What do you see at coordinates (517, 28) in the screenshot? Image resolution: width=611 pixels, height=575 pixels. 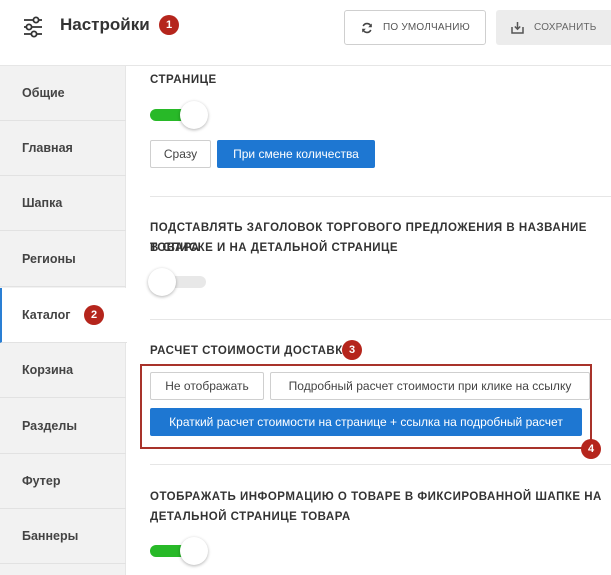 I see `download-icon` at bounding box center [517, 28].